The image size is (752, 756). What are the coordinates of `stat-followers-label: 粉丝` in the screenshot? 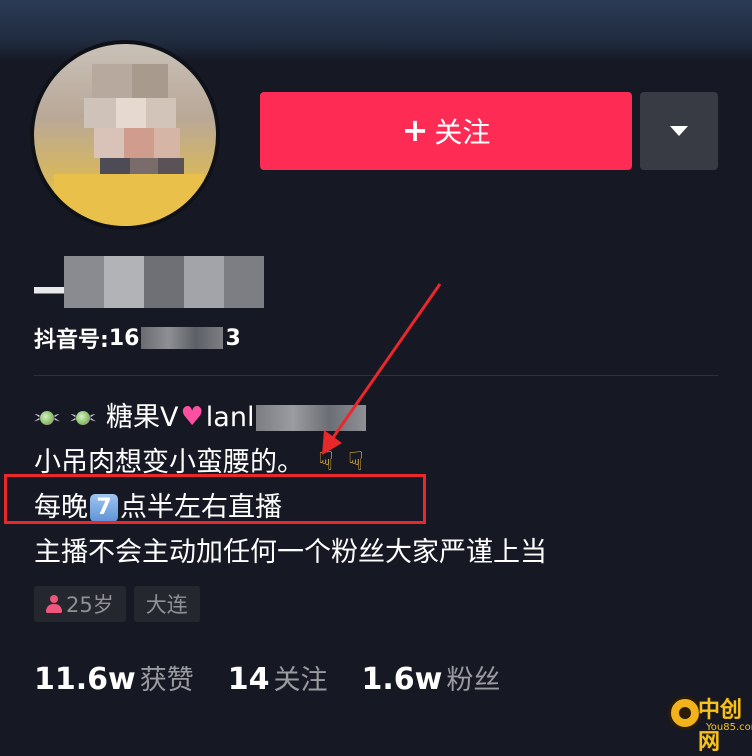 It's located at (473, 680).